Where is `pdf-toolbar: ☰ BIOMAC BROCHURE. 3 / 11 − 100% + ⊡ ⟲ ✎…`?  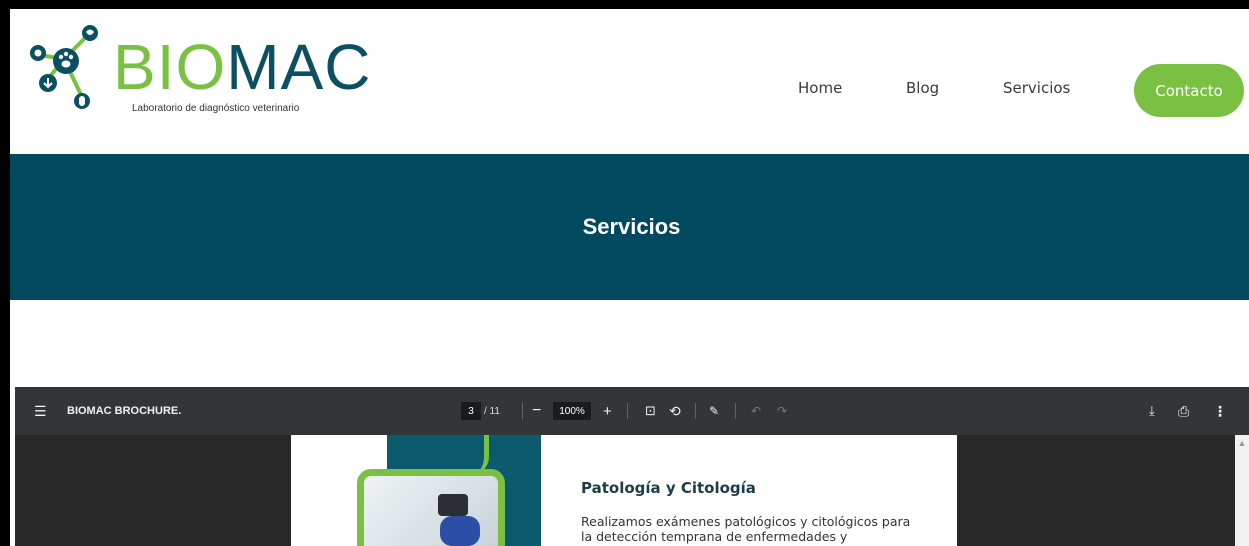 pdf-toolbar: ☰ BIOMAC BROCHURE. 3 / 11 − 100% + ⊡ ⟲ ✎… is located at coordinates (632, 411).